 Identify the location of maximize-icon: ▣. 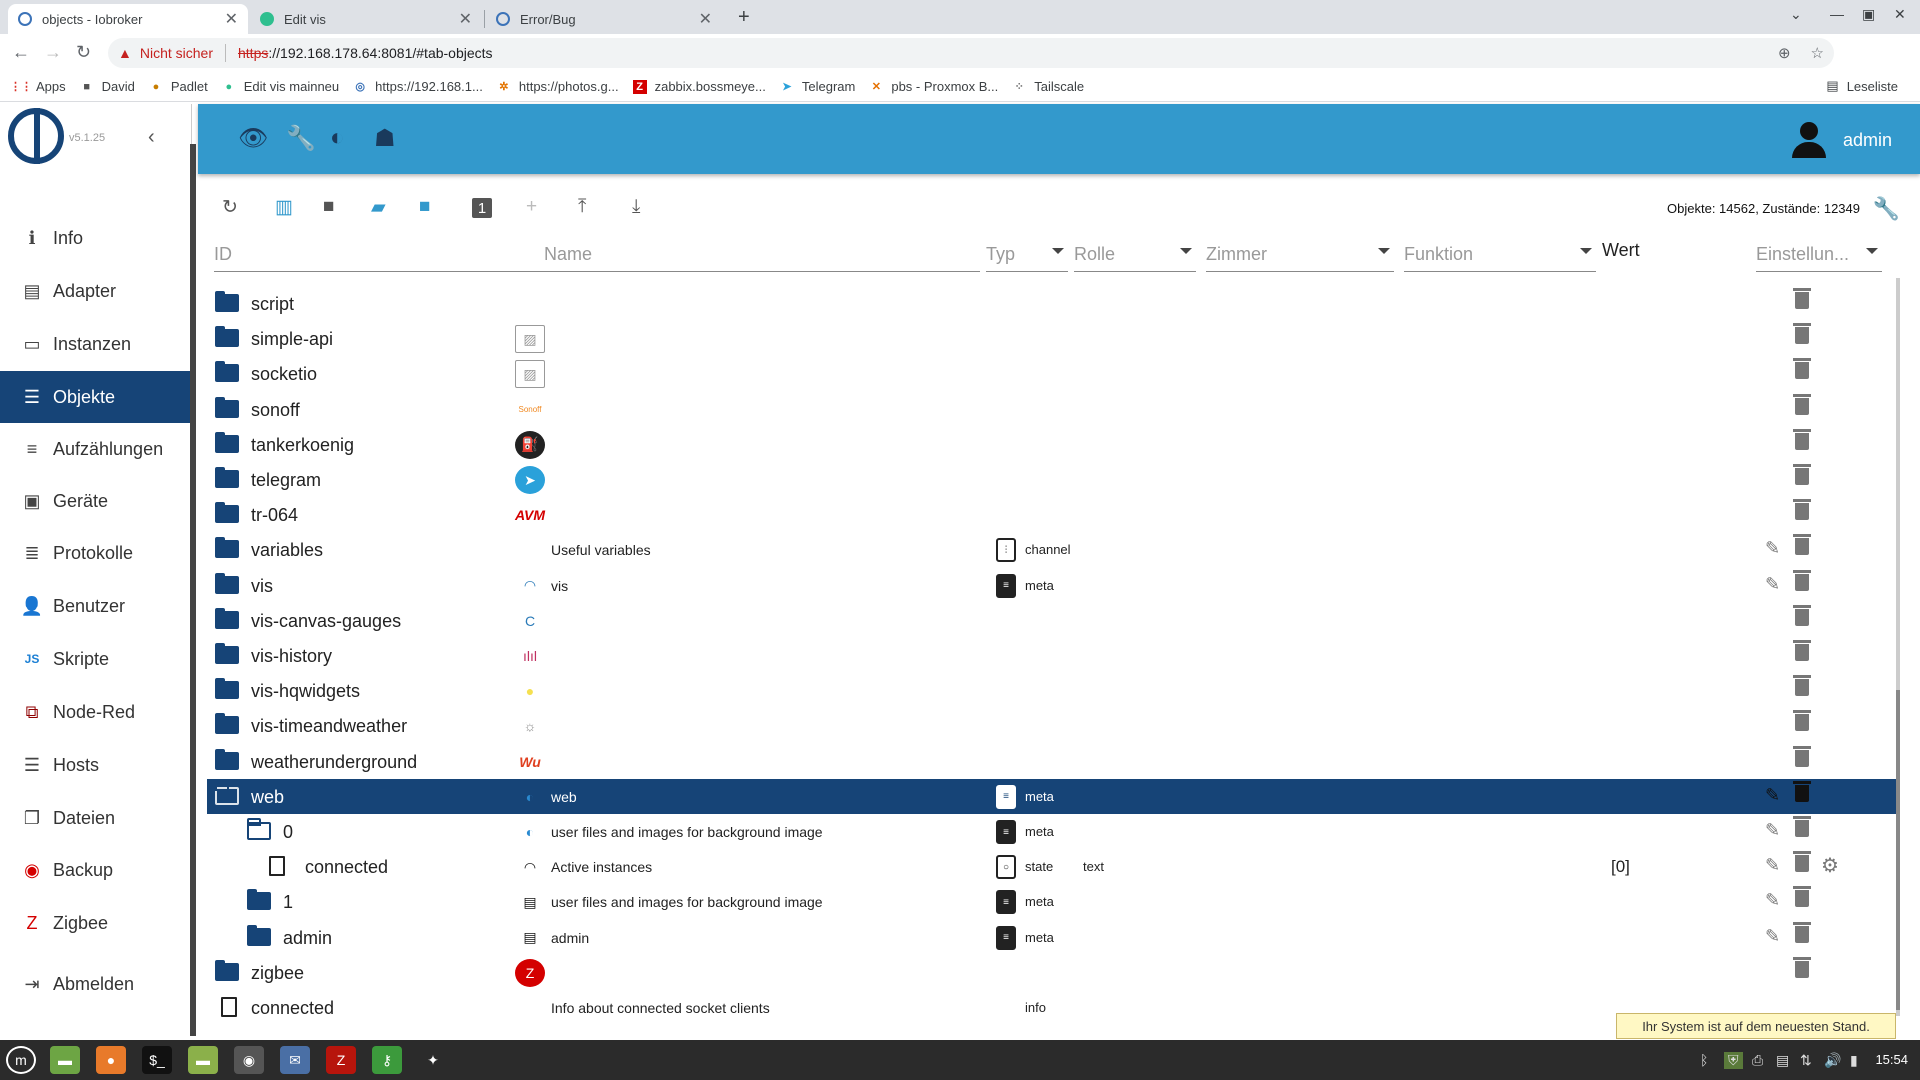
(1868, 14).